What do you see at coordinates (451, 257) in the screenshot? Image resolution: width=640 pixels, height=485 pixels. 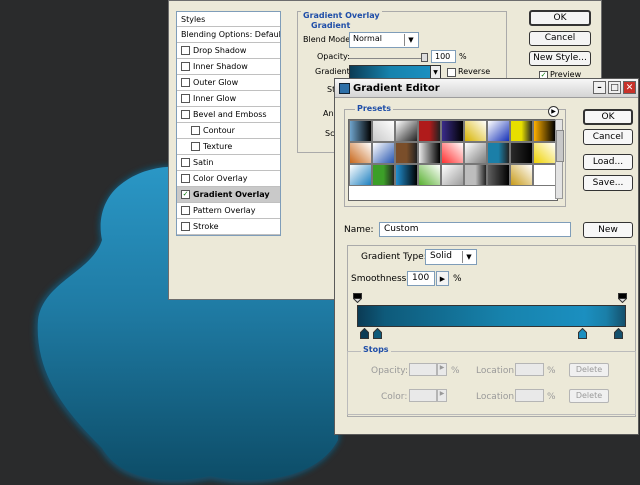 I see `gradient-type-select: Solid ▼` at bounding box center [451, 257].